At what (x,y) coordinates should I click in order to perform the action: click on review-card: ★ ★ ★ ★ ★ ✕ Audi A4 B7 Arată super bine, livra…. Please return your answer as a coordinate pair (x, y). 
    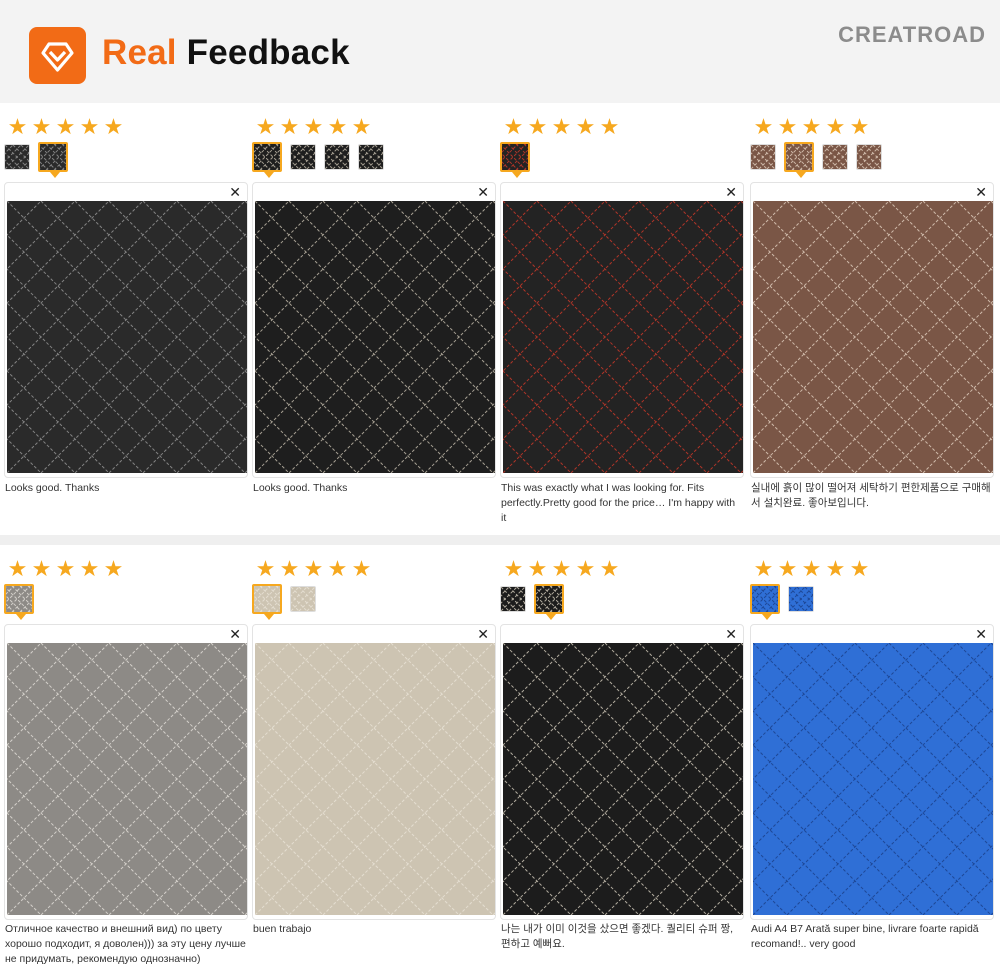
    Looking at the image, I should click on (860, 759).